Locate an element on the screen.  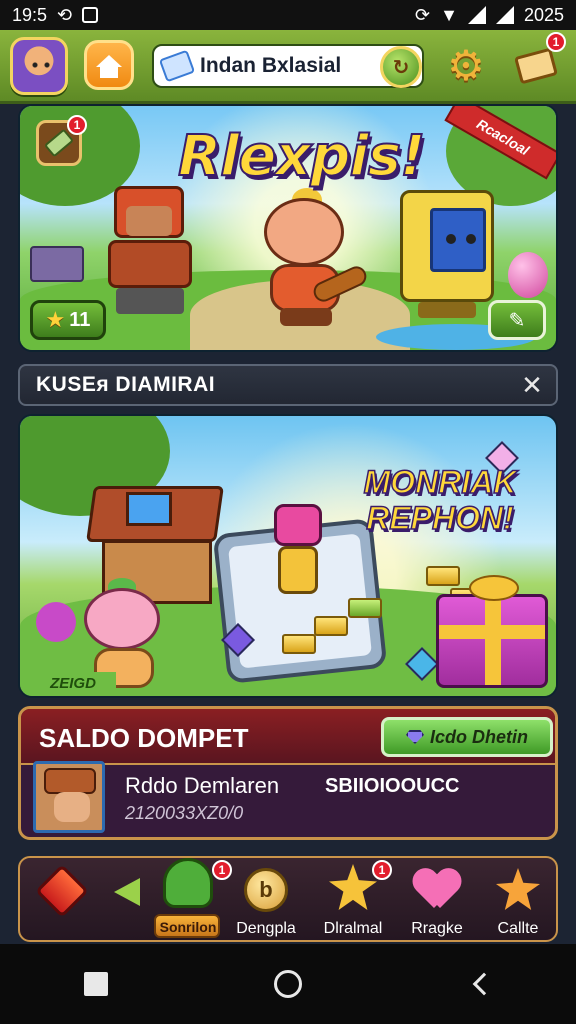
tablet-character is located at coordinates (298, 552).